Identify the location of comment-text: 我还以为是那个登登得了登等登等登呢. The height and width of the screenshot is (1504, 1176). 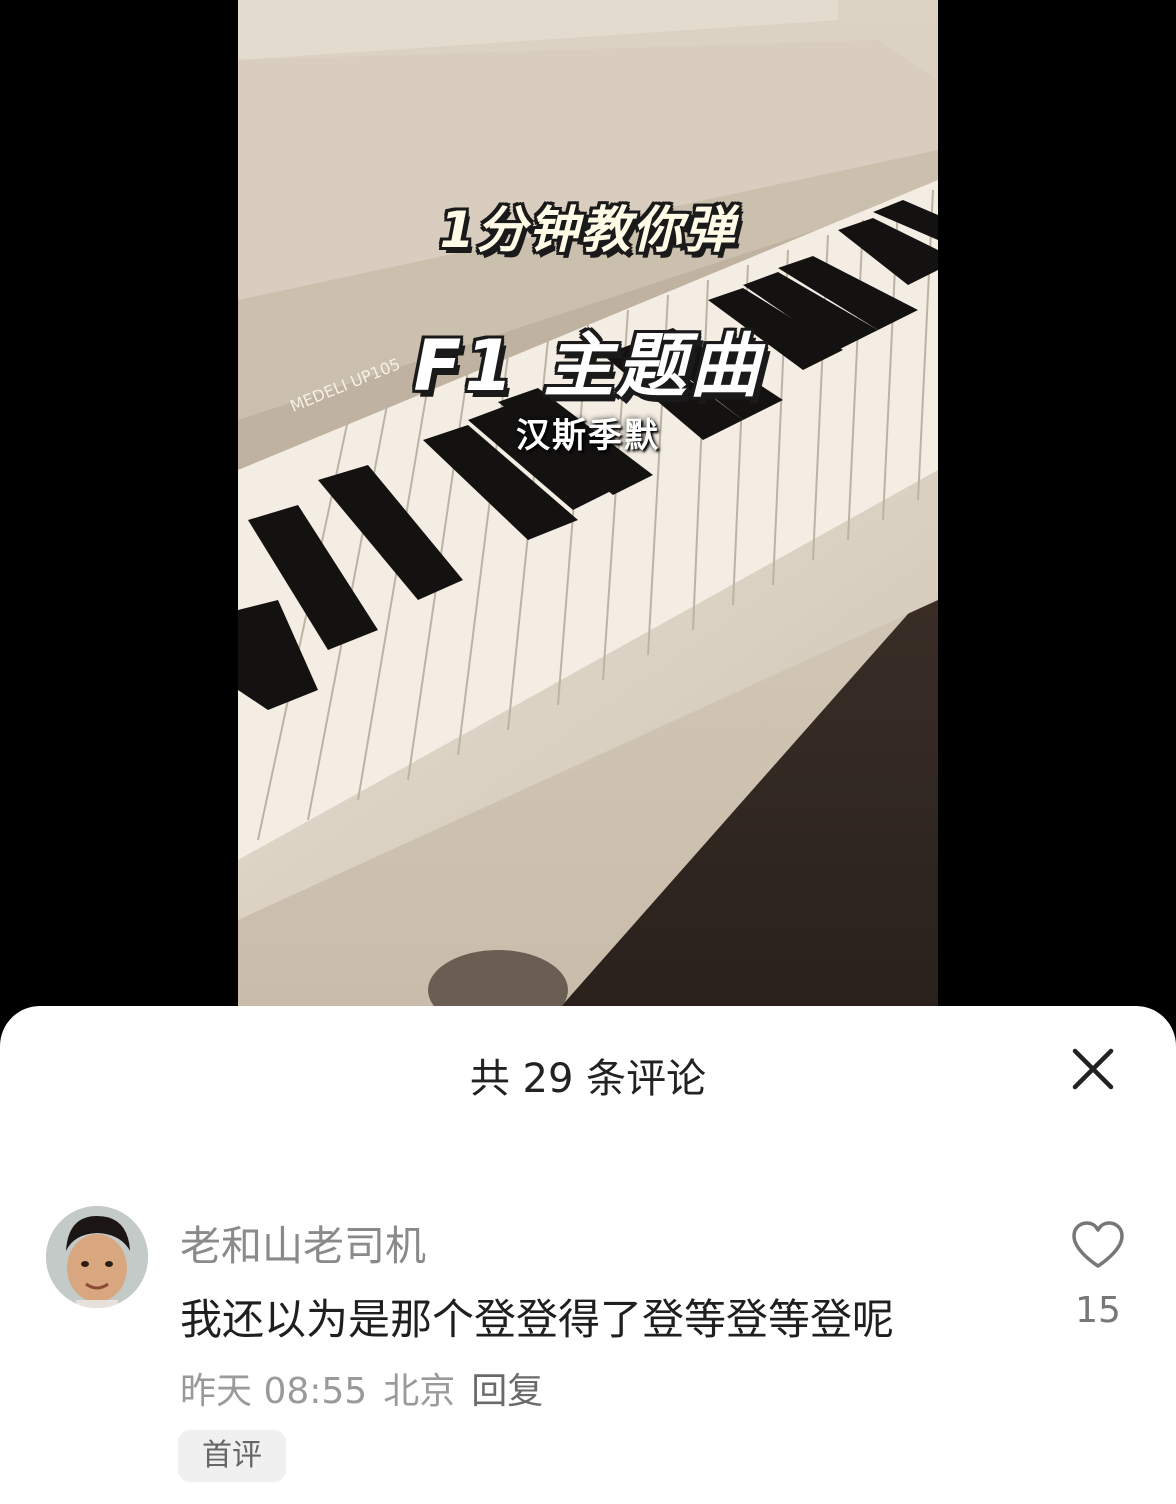
(537, 1319).